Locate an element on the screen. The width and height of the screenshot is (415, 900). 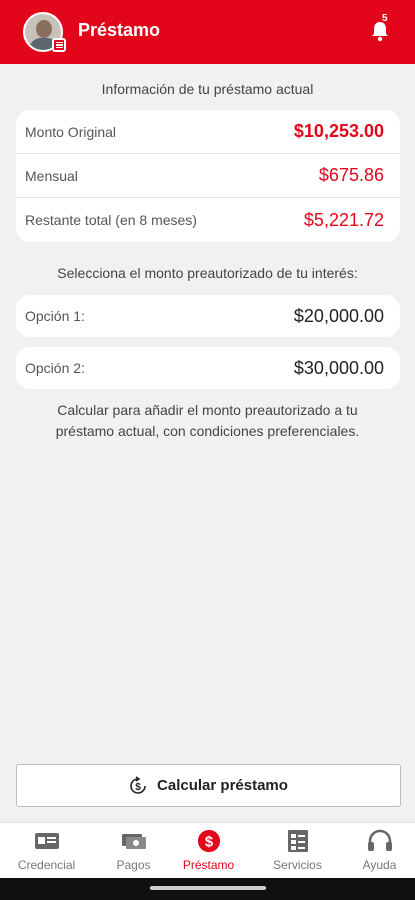
page-title: Préstamo is located at coordinates (119, 30).